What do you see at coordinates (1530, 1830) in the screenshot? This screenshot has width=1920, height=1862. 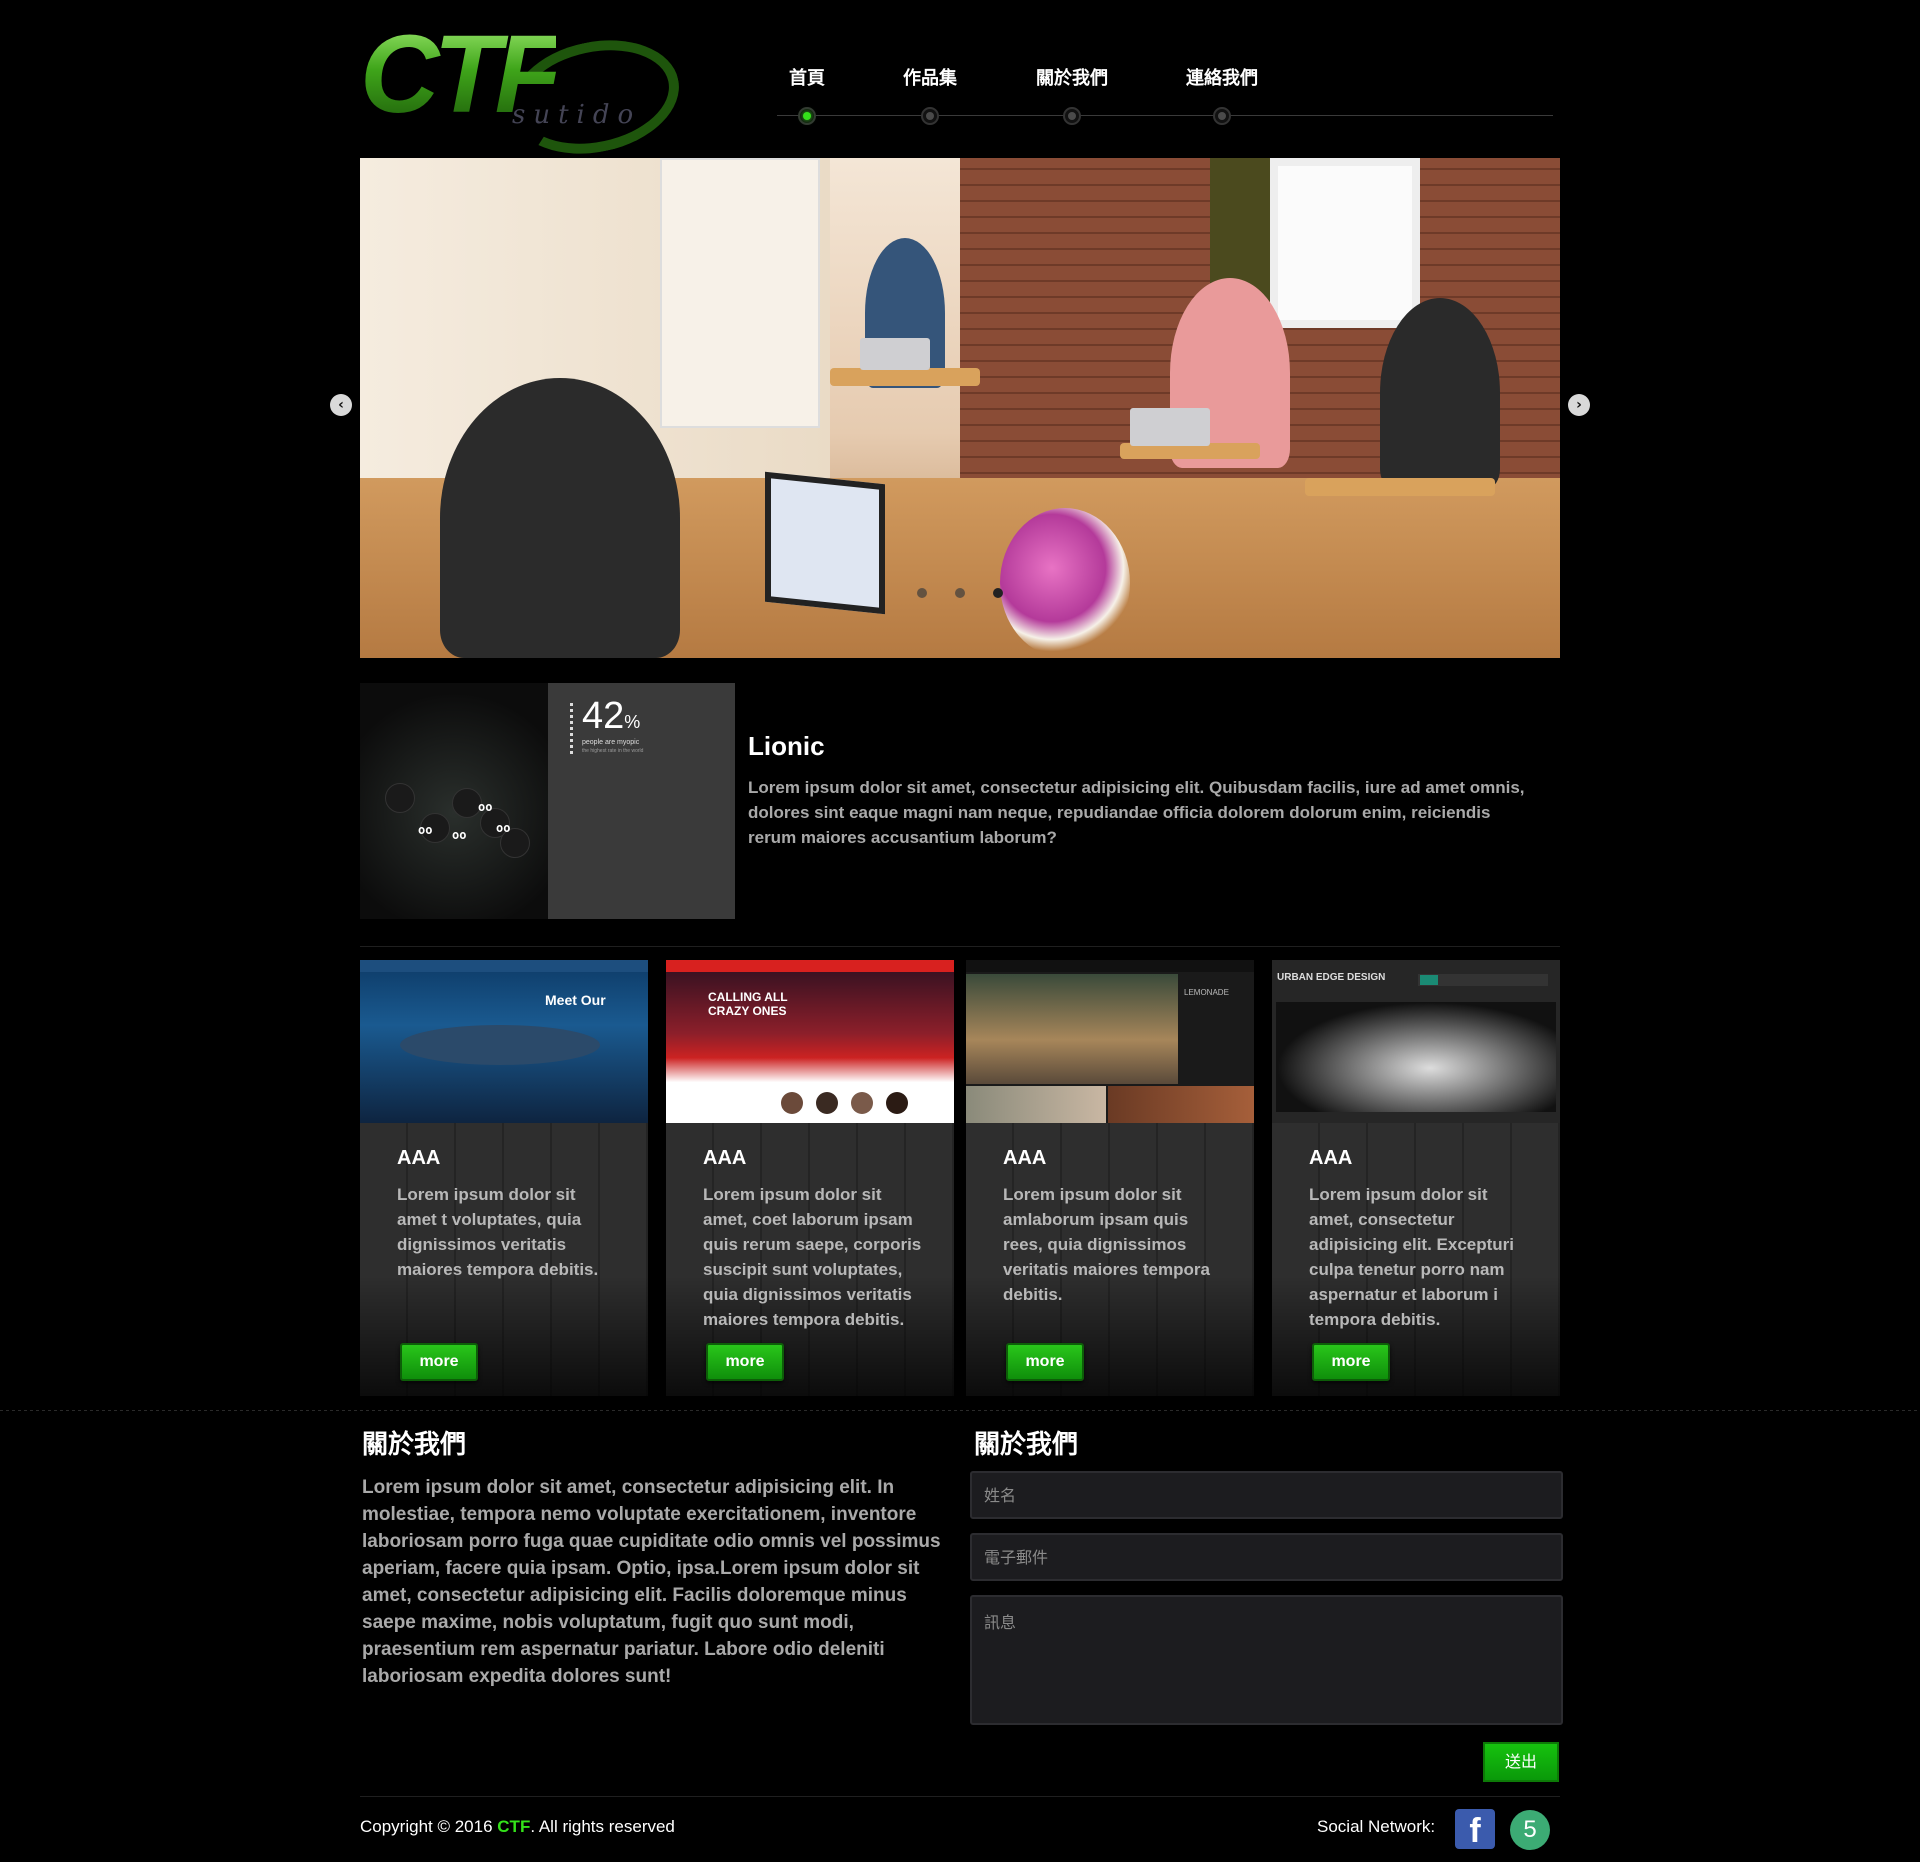 I see `html5-icon: 5` at bounding box center [1530, 1830].